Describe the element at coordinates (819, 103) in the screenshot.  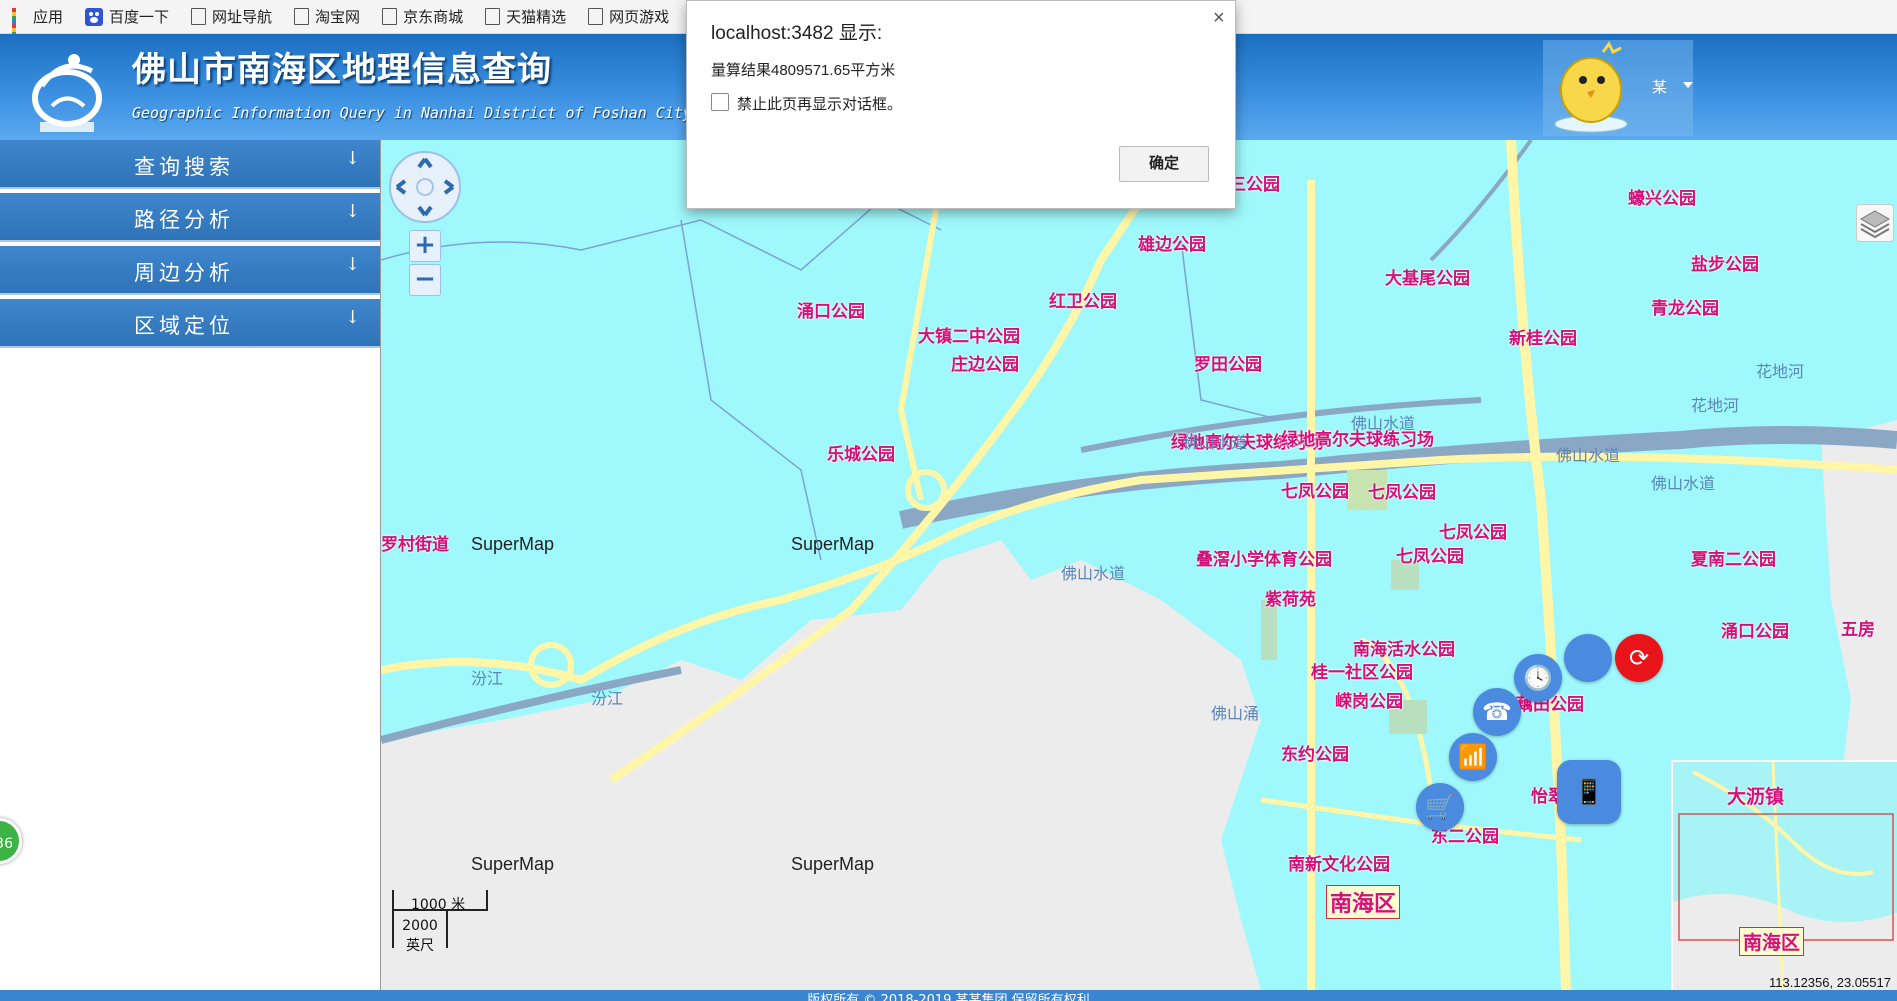
I see `suppress-dialog-label: 禁止此页再显示对话框。` at that location.